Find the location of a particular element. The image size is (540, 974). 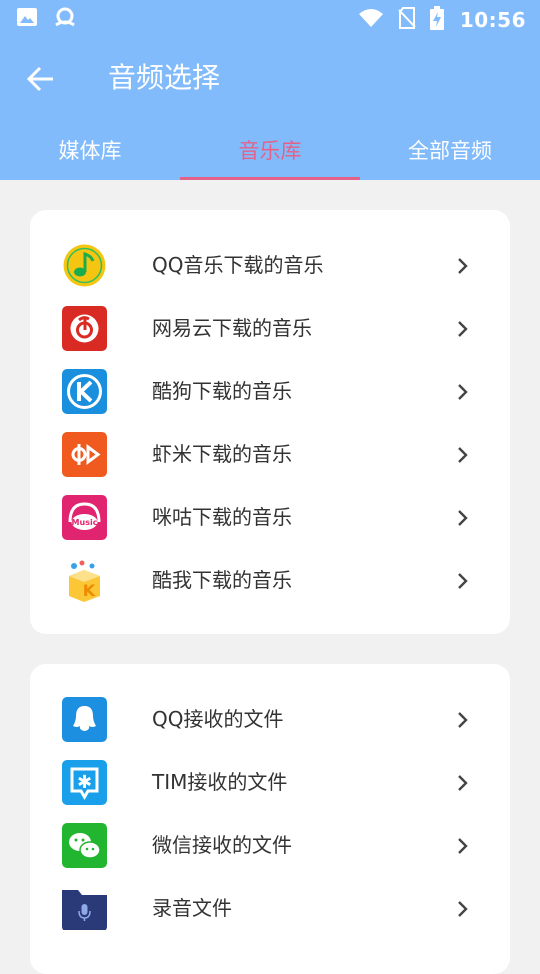

qq-icon is located at coordinates (84, 719).